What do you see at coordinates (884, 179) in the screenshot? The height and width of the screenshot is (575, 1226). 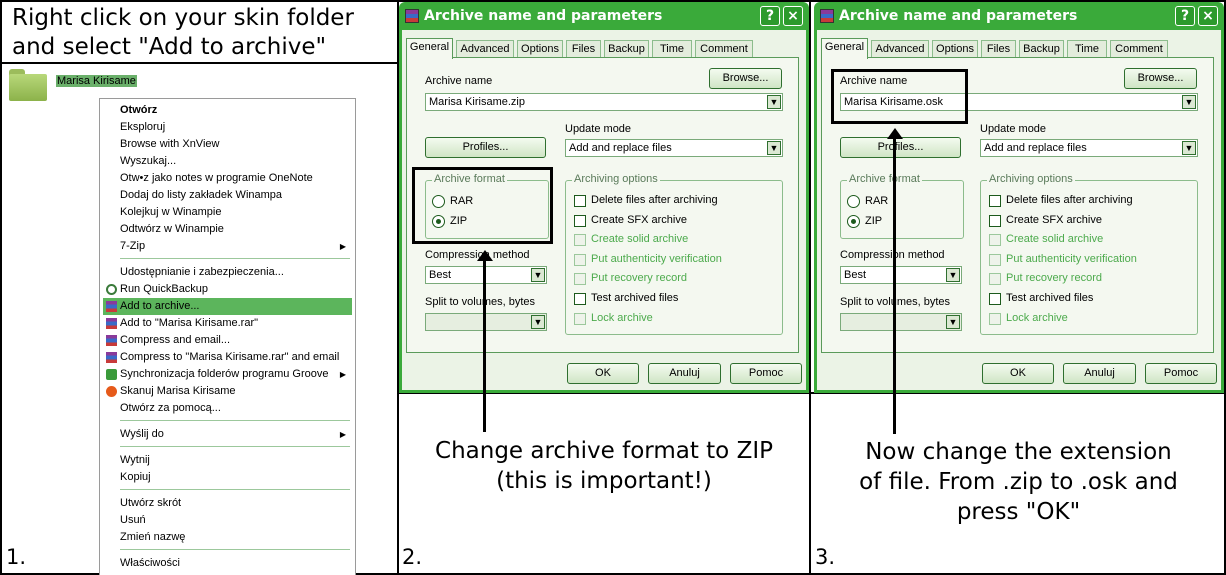 I see `archive-format-label: Archive format` at bounding box center [884, 179].